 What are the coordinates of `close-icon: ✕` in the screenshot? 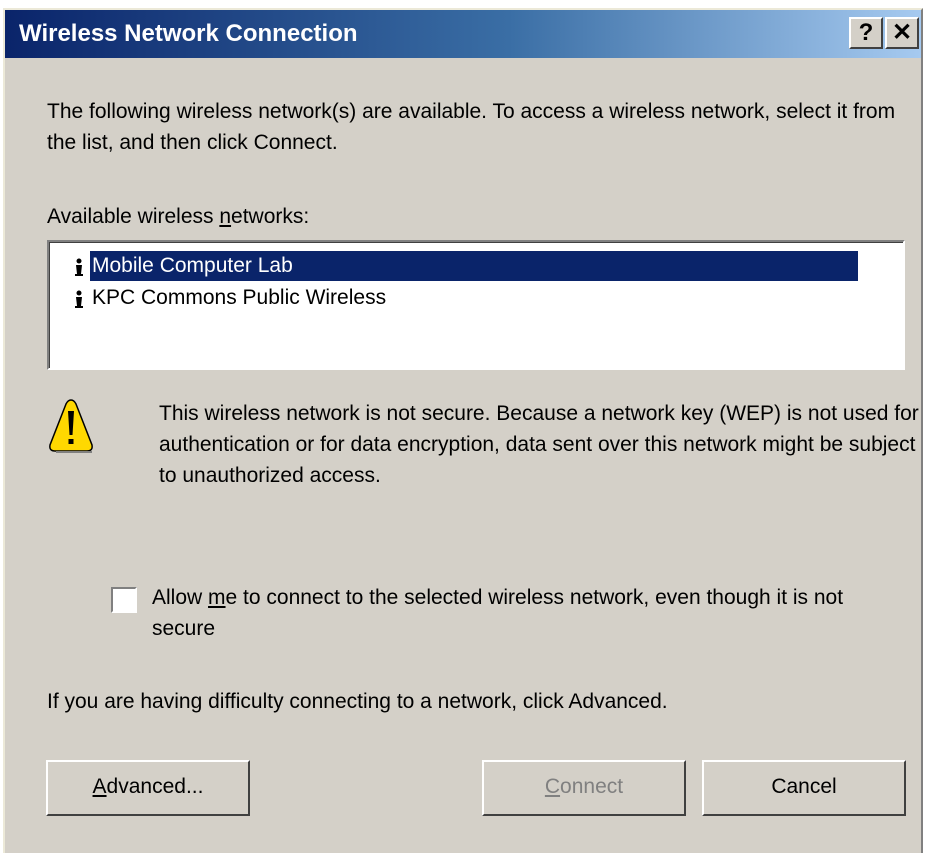 It's located at (902, 32).